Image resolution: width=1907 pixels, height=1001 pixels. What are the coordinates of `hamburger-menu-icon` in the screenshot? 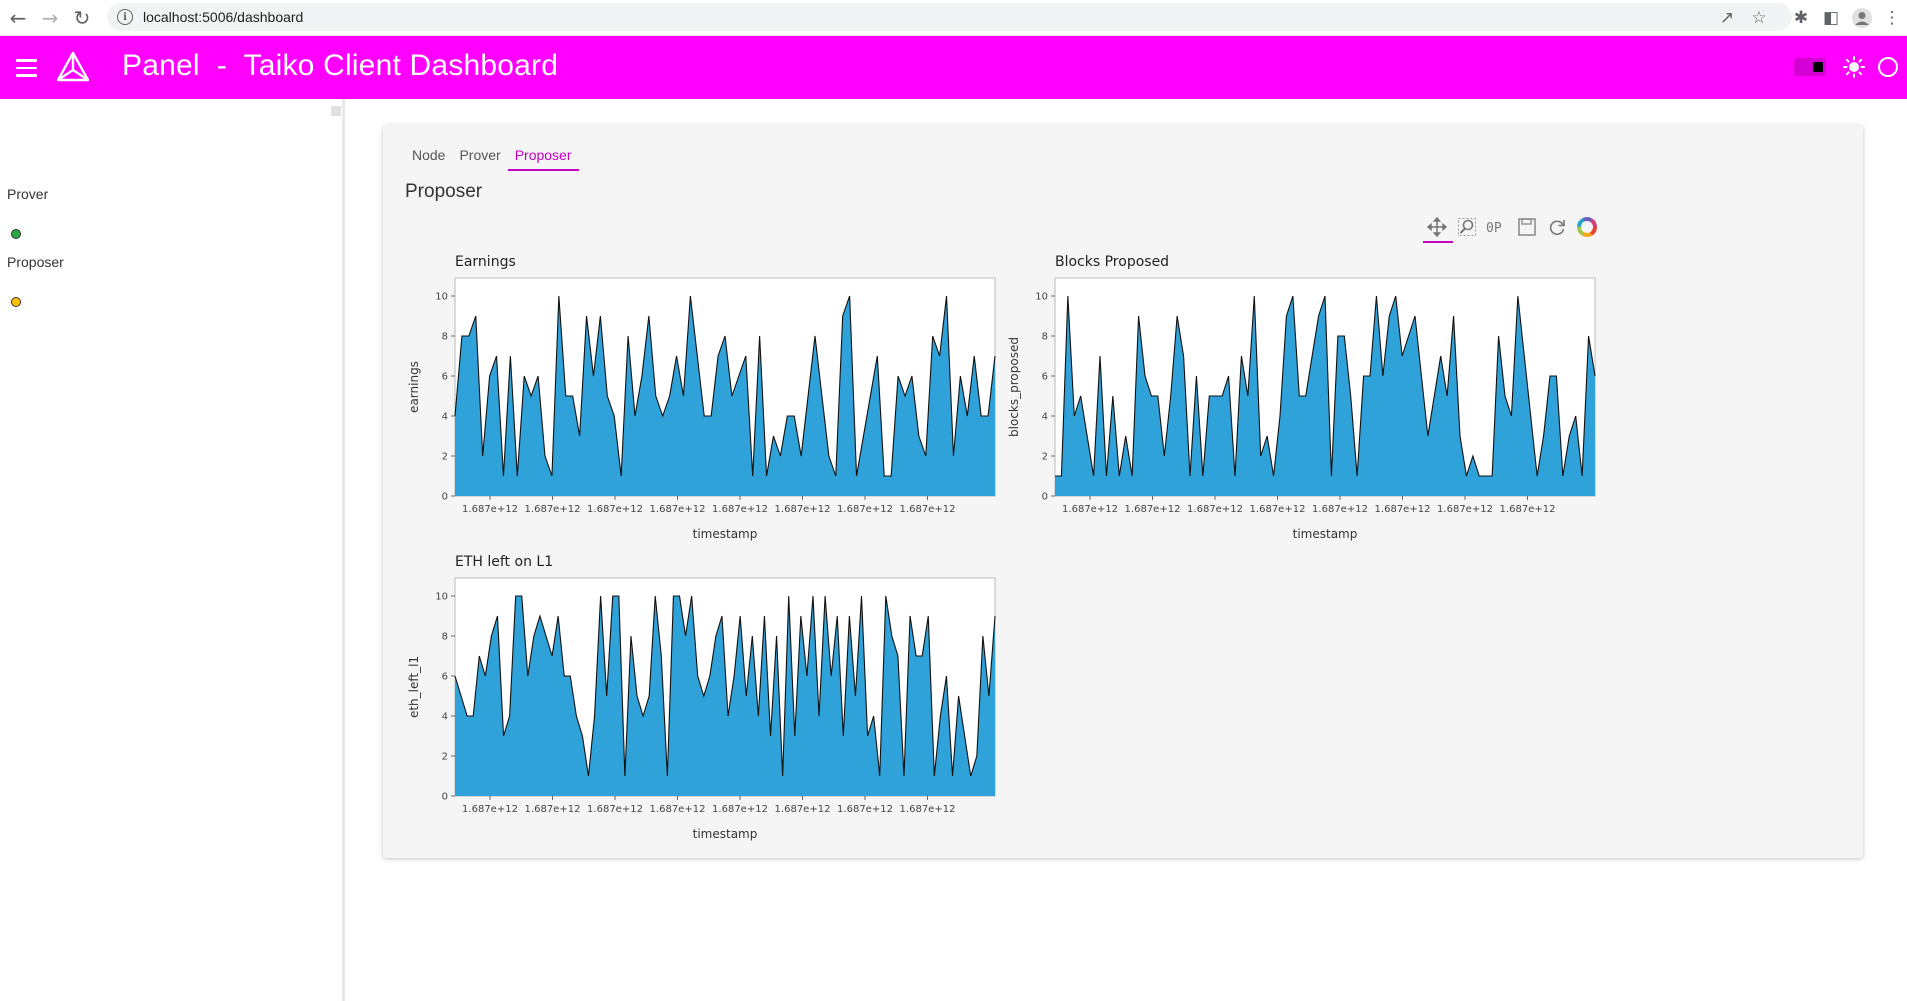 It's located at (26, 70).